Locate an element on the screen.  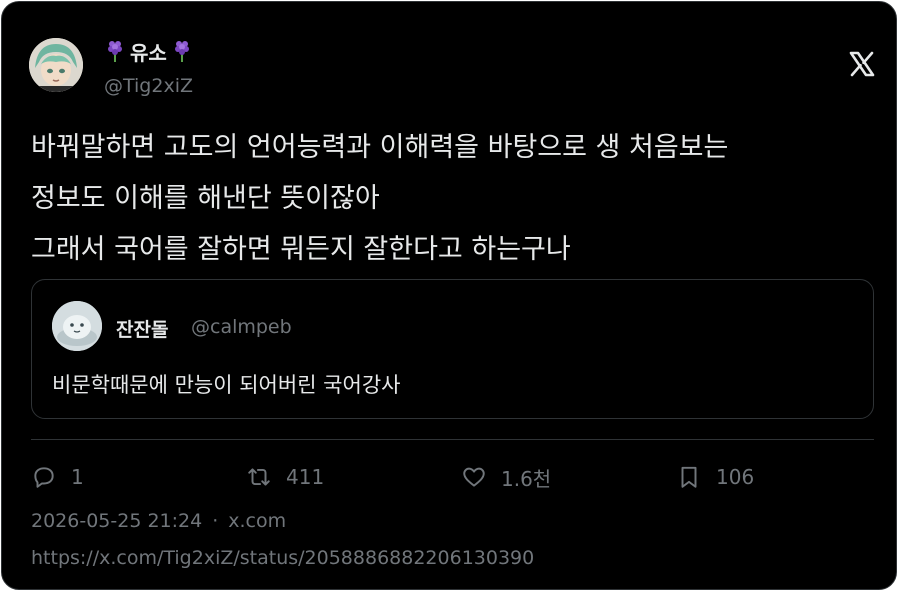
tweet-source: x.com is located at coordinates (257, 521).